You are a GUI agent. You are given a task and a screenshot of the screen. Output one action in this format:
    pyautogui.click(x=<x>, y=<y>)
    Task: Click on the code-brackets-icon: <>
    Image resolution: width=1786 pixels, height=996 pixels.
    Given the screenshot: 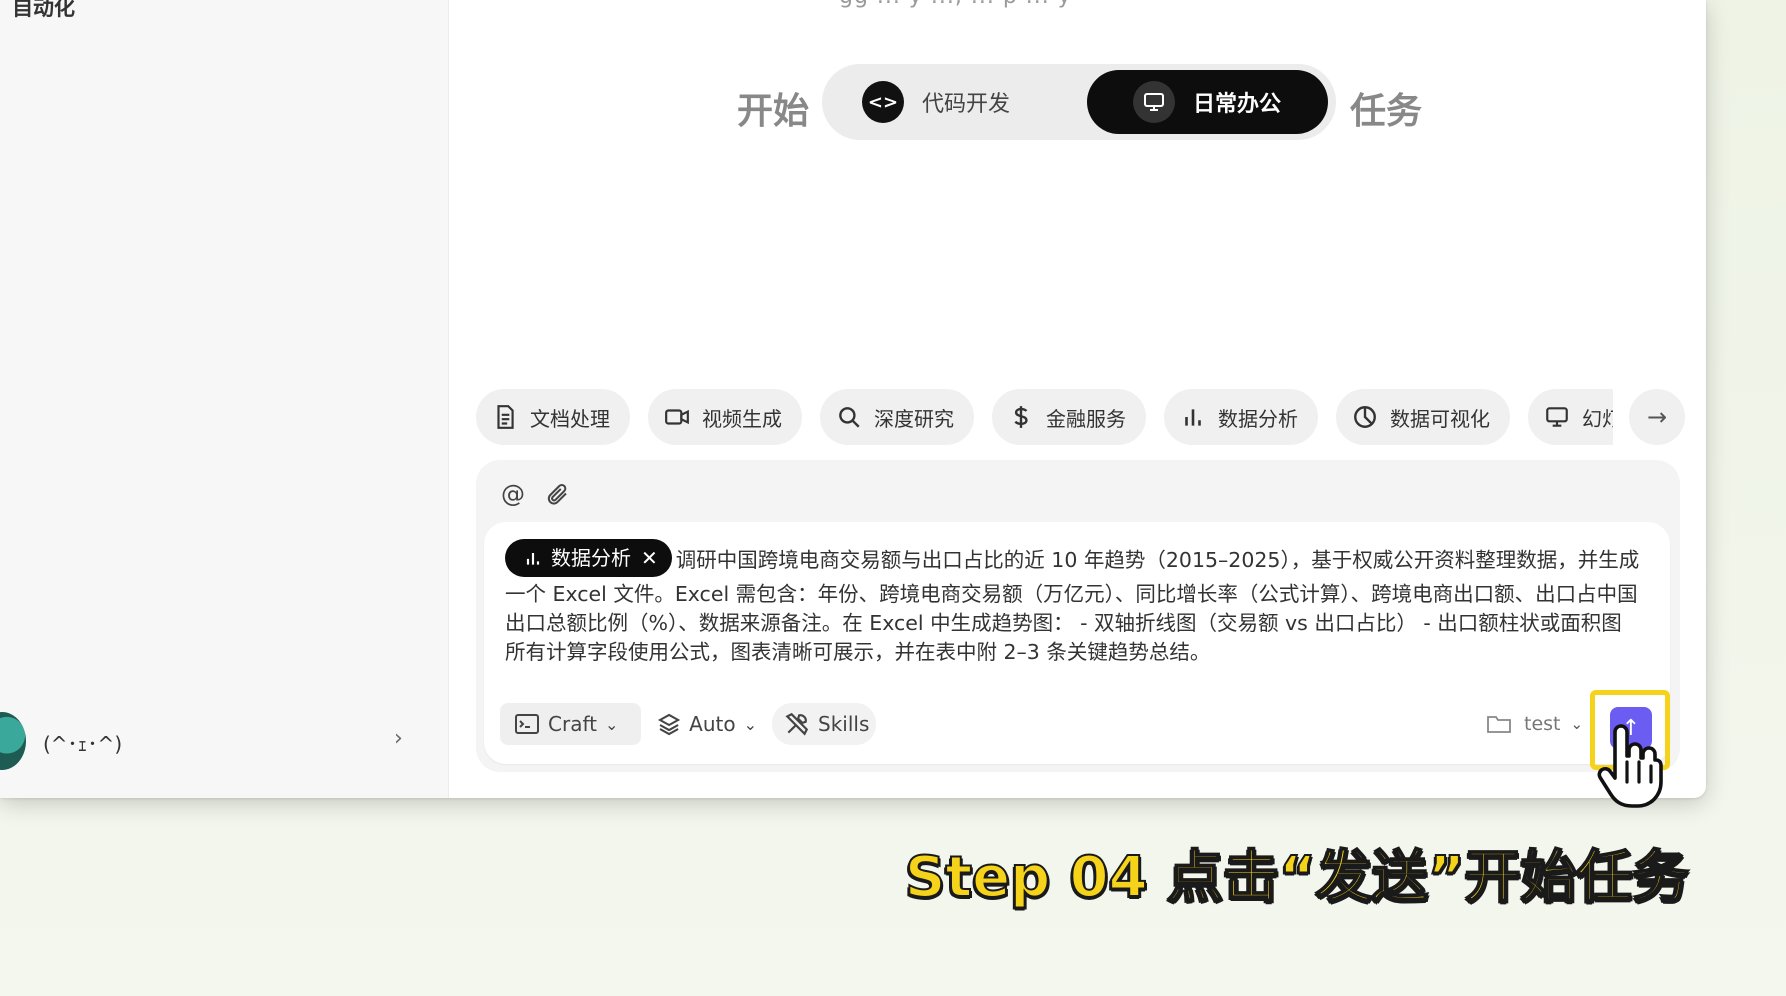 What is the action you would take?
    pyautogui.click(x=883, y=102)
    